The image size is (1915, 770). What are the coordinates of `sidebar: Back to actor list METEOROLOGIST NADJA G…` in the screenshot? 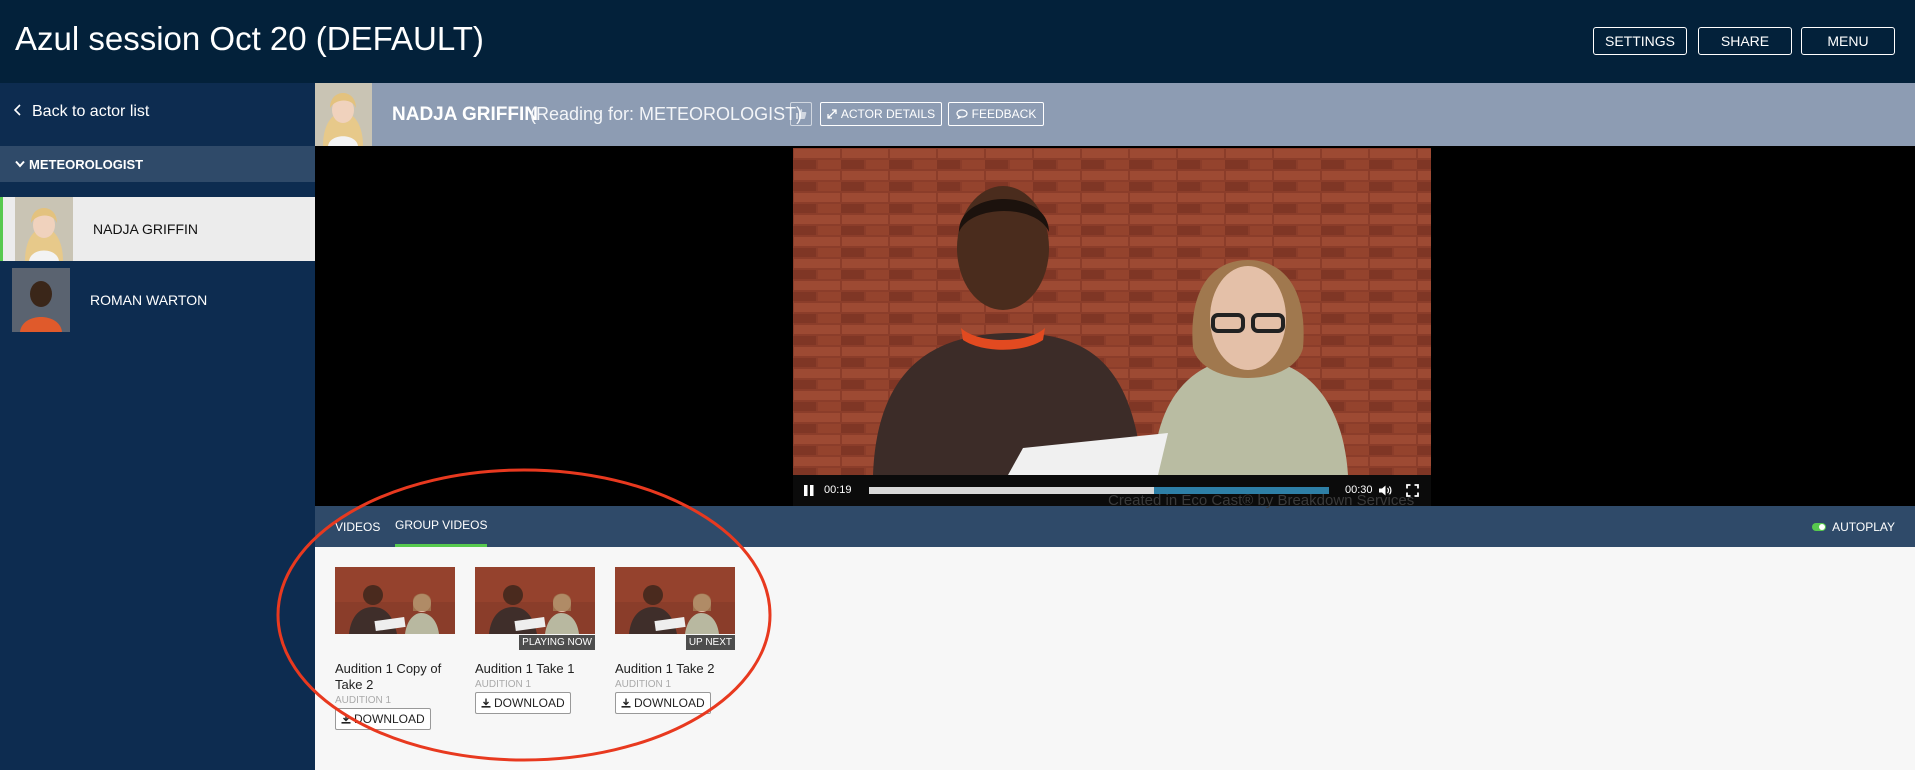 It's located at (157, 426).